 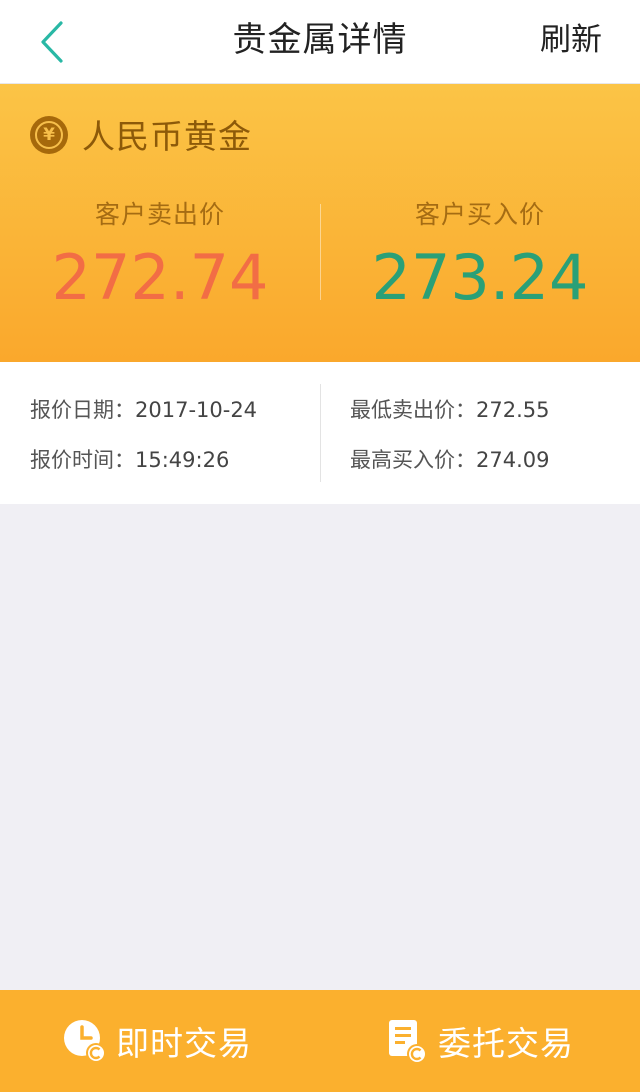 I want to click on max-buy-row: 最高买入价：274.09, so click(x=449, y=459).